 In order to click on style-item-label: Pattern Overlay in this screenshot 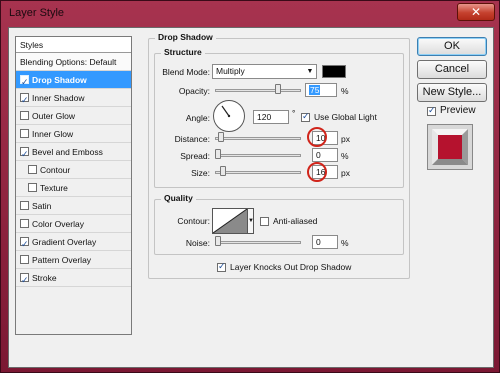, I will do `click(62, 260)`.